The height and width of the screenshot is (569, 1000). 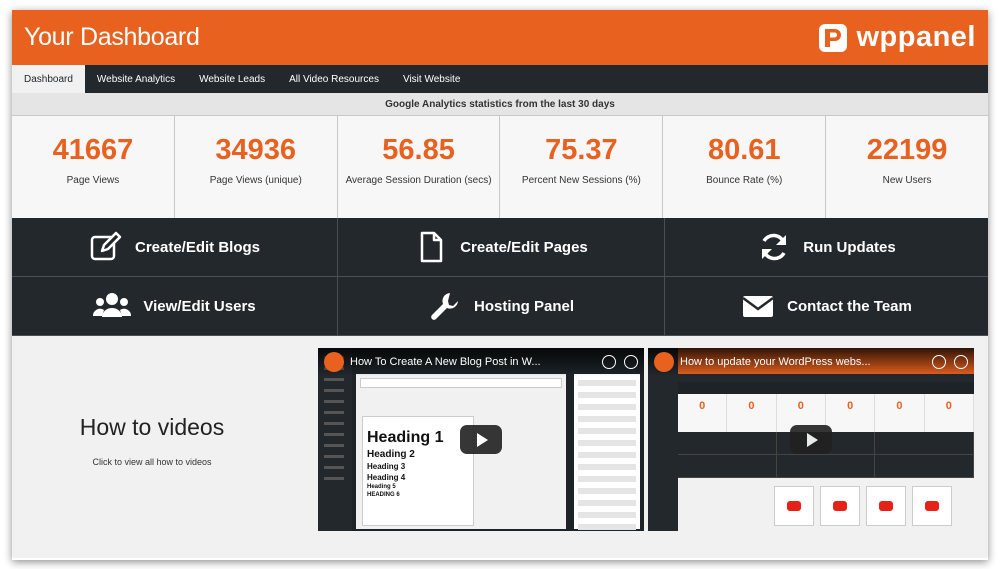 What do you see at coordinates (93, 180) in the screenshot?
I see `stat-label: Page Views` at bounding box center [93, 180].